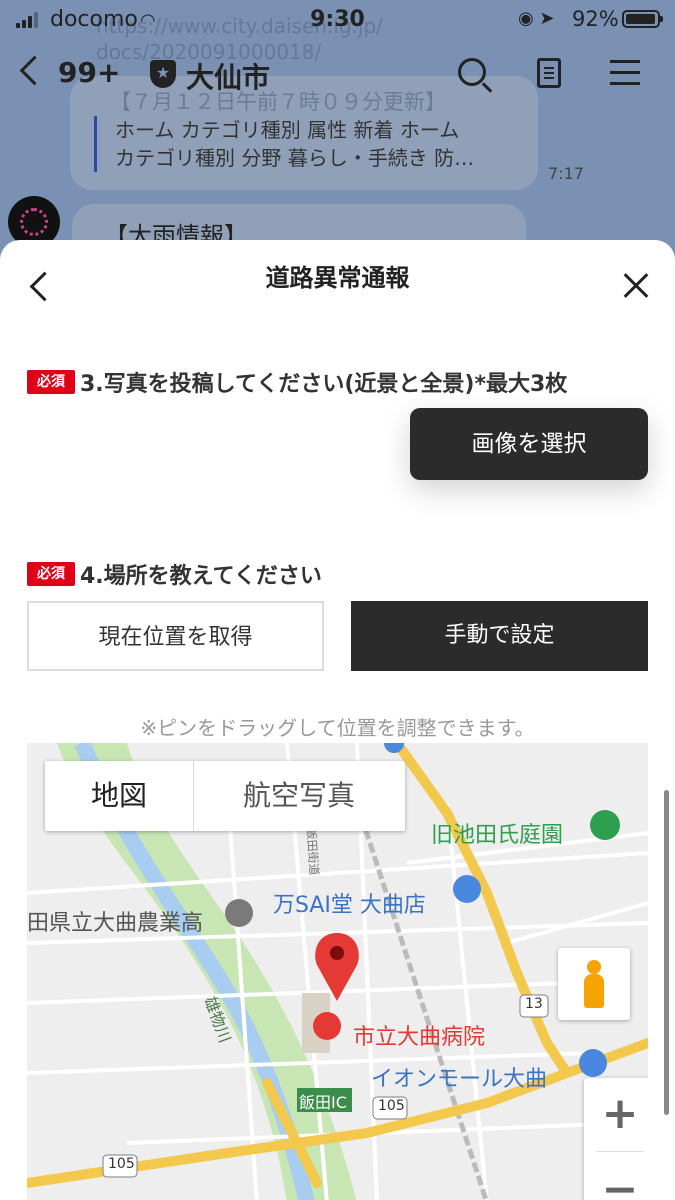 The height and width of the screenshot is (1200, 675). What do you see at coordinates (323, 1102) in the screenshot?
I see `map-label-ic: 飯田IC` at bounding box center [323, 1102].